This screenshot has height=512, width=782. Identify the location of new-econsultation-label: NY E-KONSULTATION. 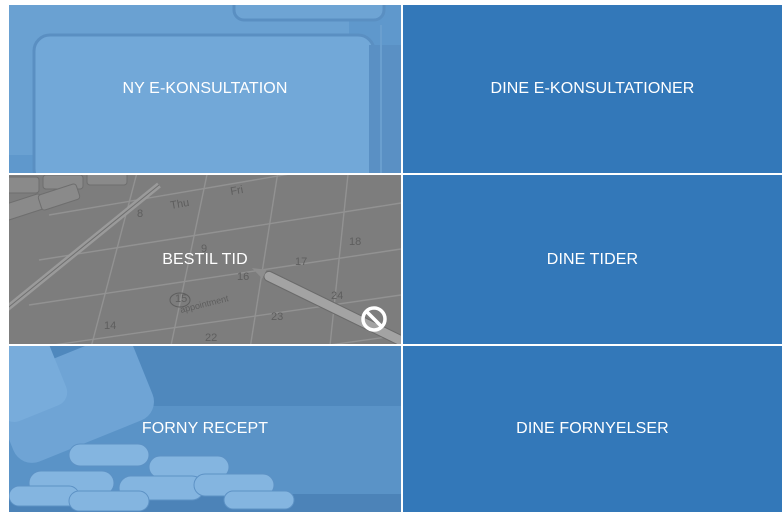
(205, 88).